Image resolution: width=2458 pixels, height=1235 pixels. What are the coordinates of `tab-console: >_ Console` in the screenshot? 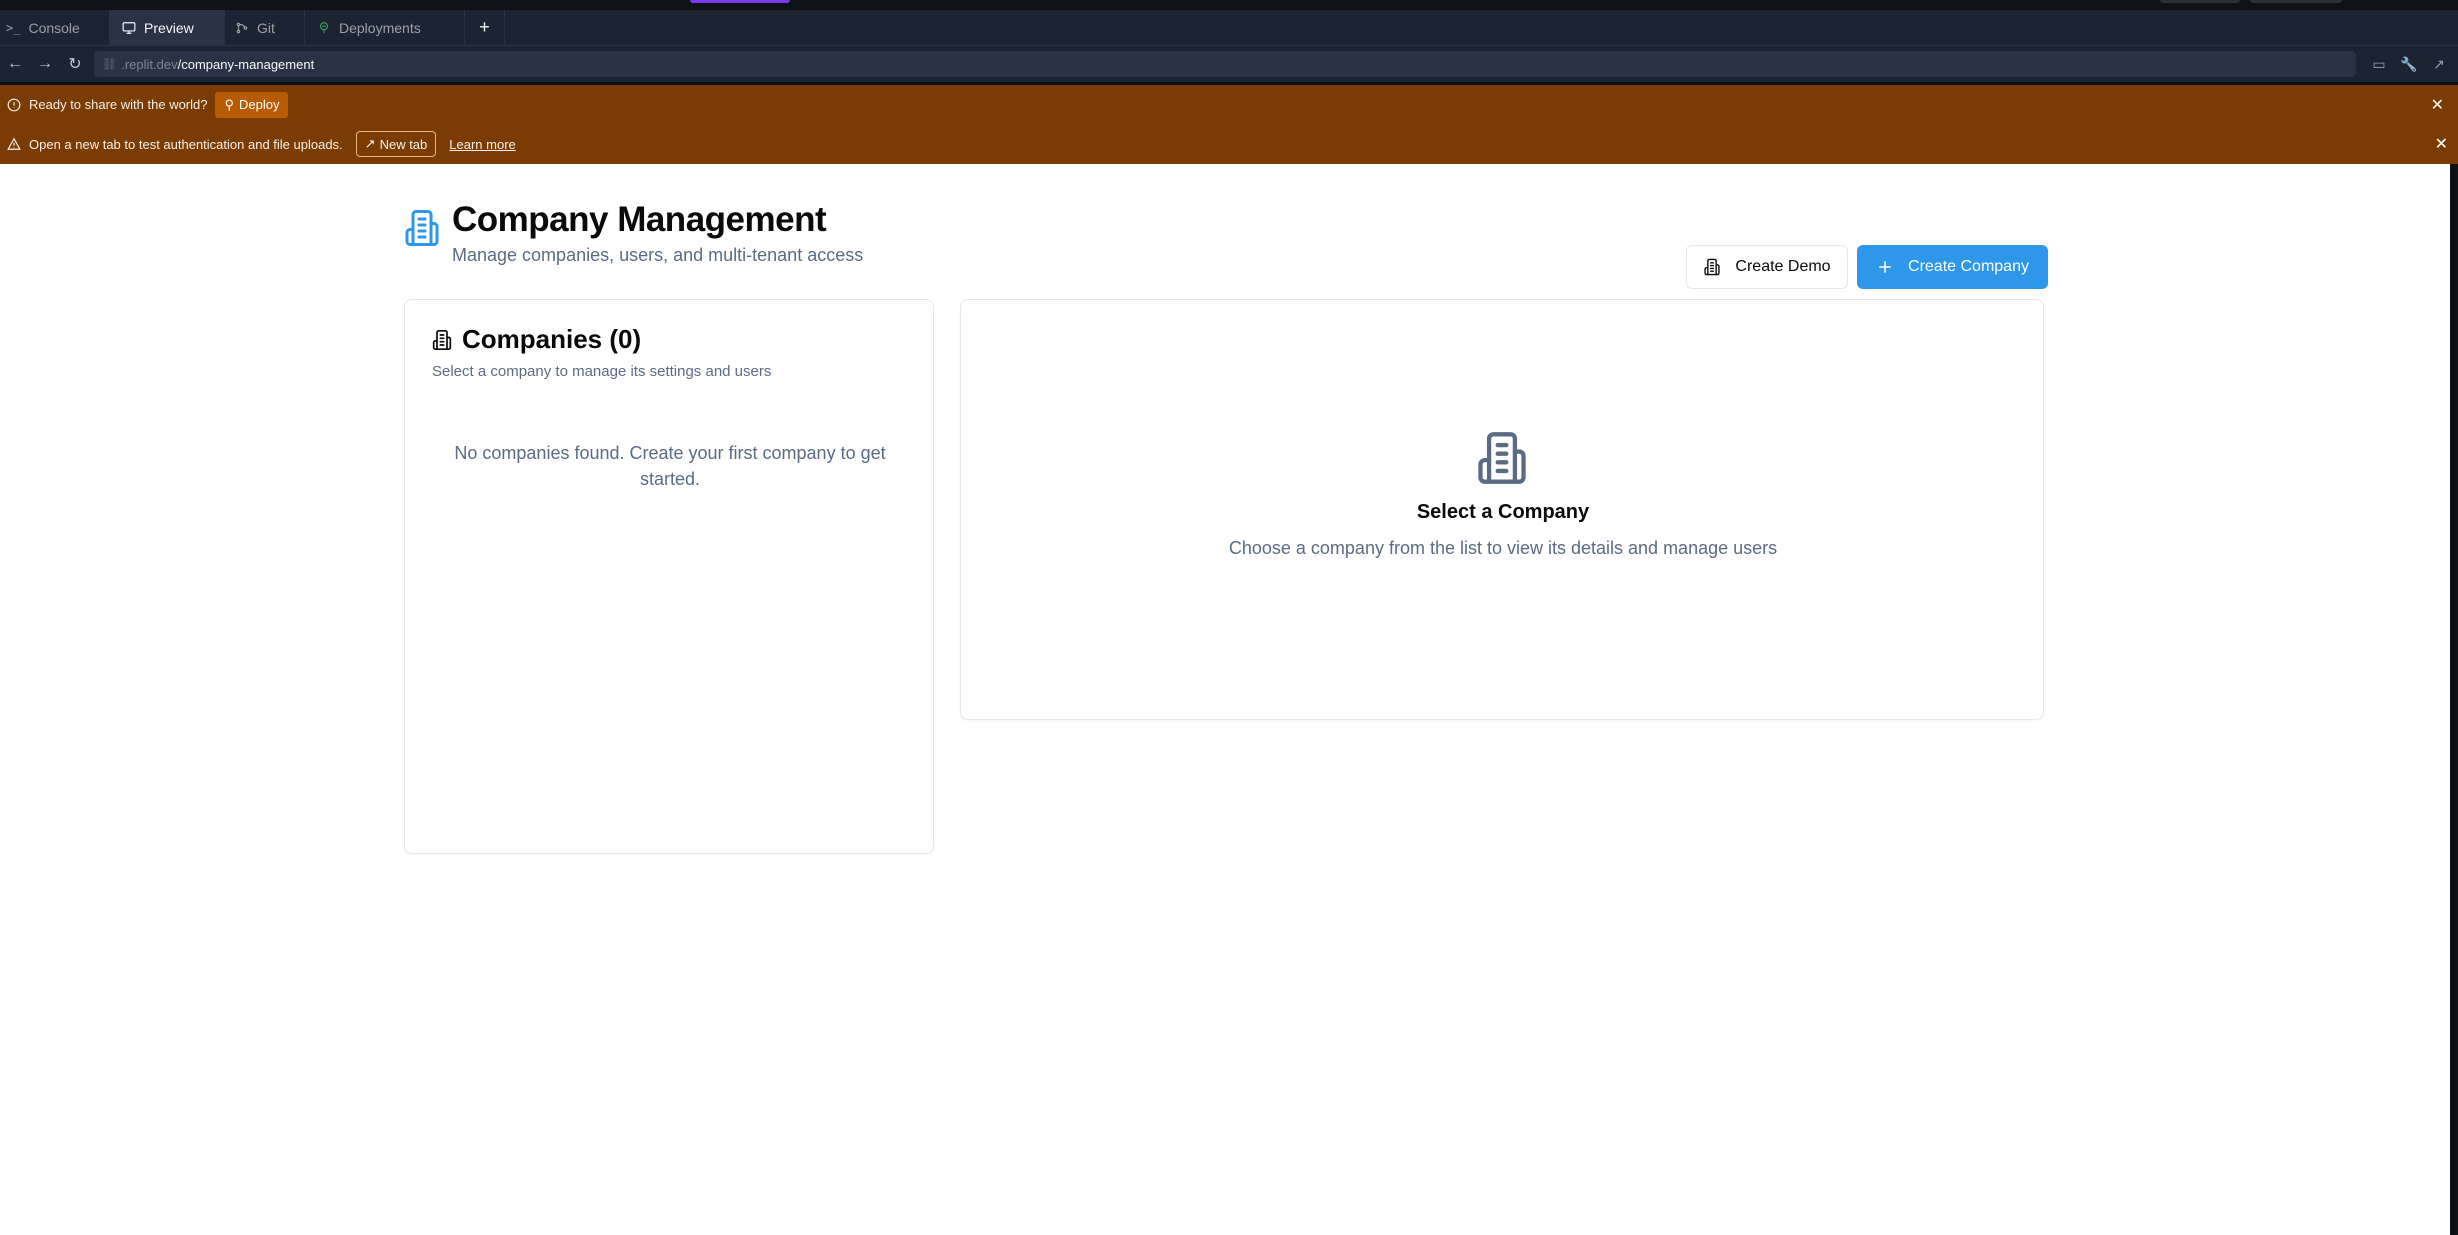 It's located at (55, 27).